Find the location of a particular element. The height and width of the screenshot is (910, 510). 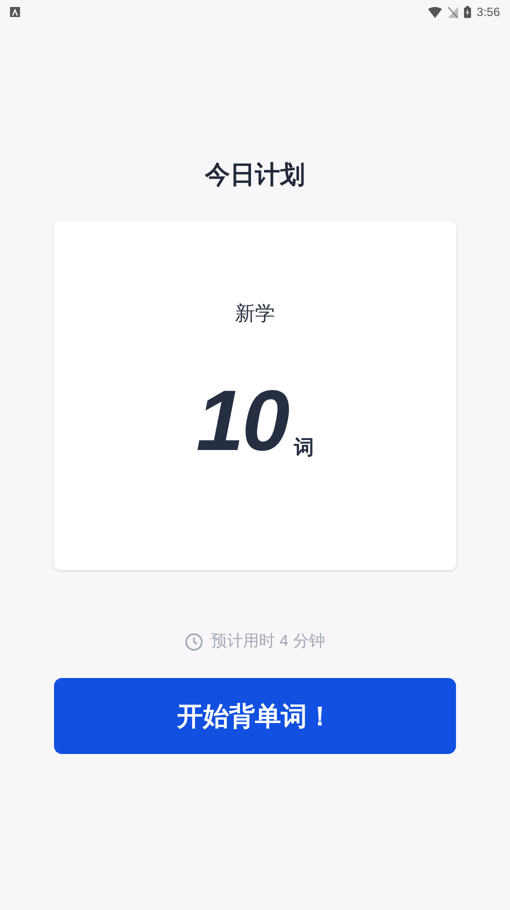

time-estimate: 预计用时 4 分钟 is located at coordinates (268, 642).